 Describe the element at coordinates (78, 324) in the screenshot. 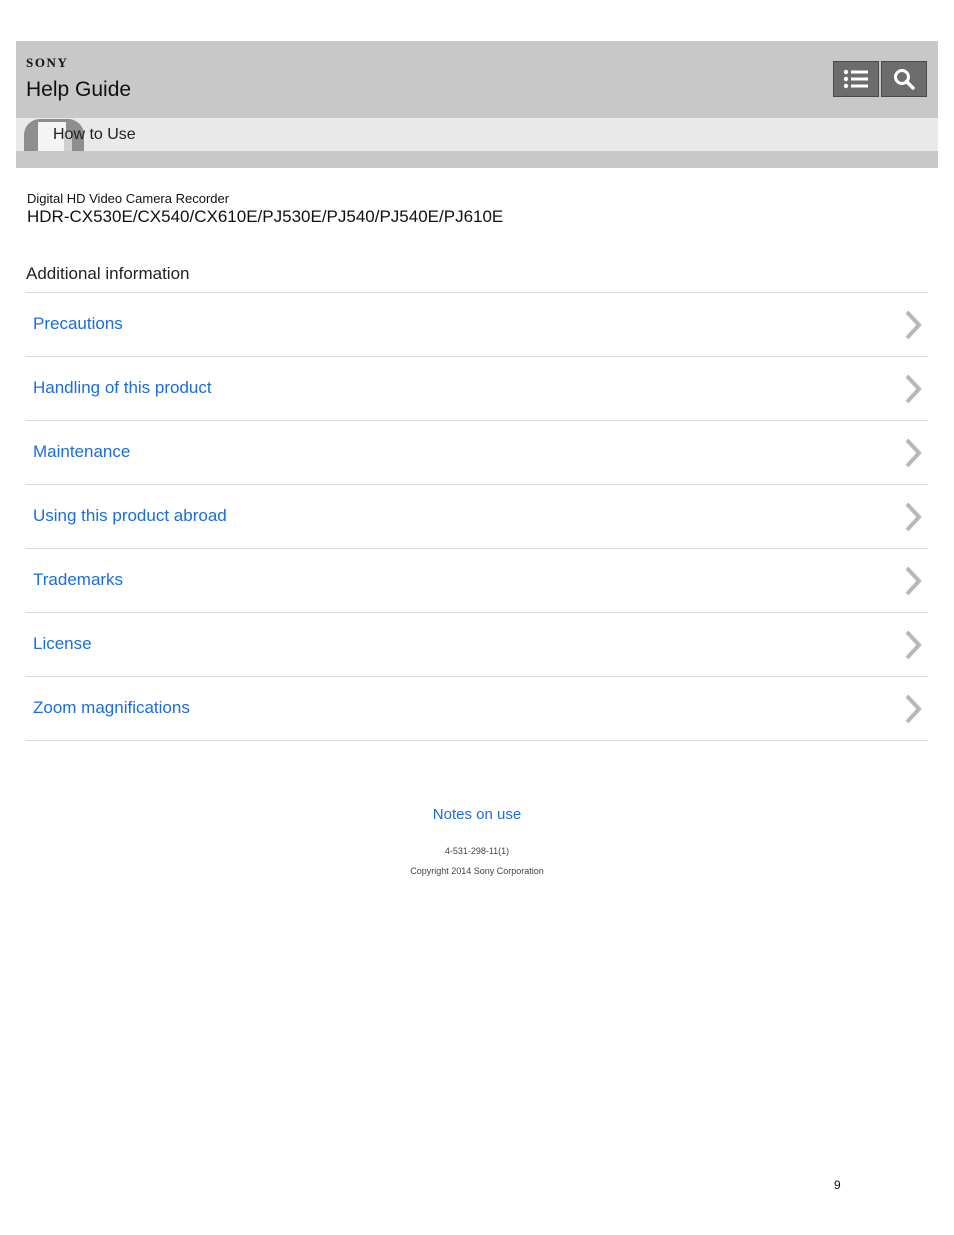

I see `topic-link-precautions: Precautions` at that location.